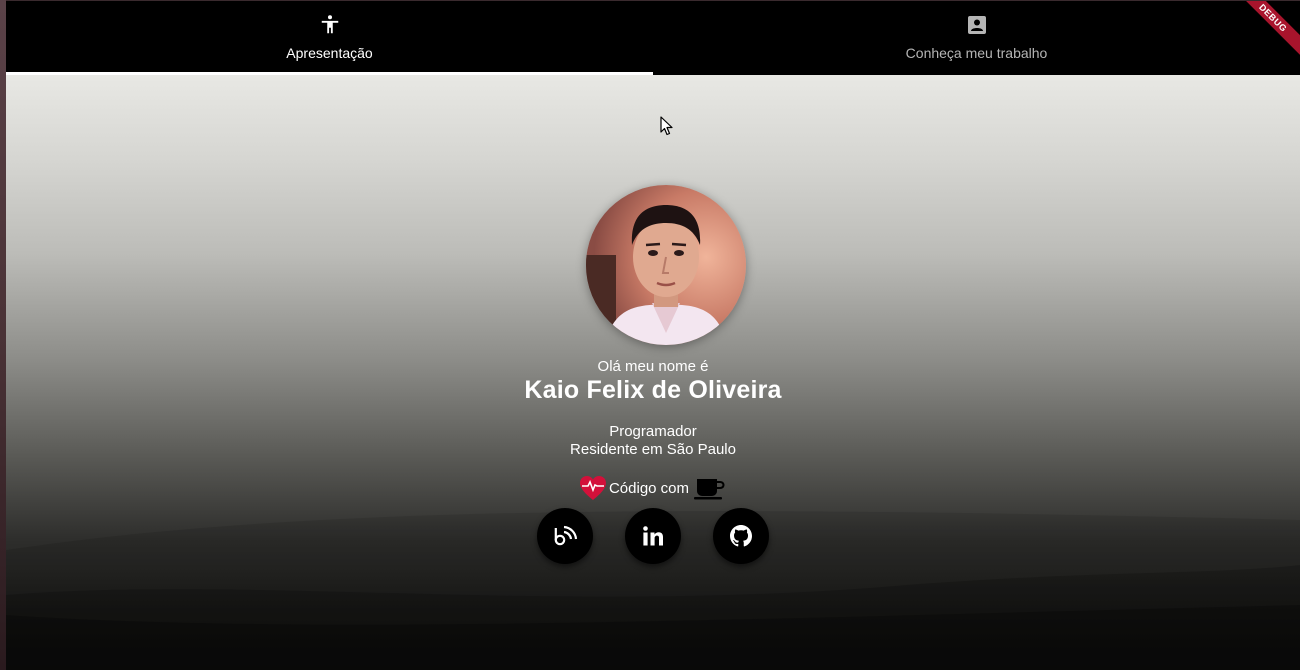  Describe the element at coordinates (330, 25) in the screenshot. I see `accessibility-icon` at that location.